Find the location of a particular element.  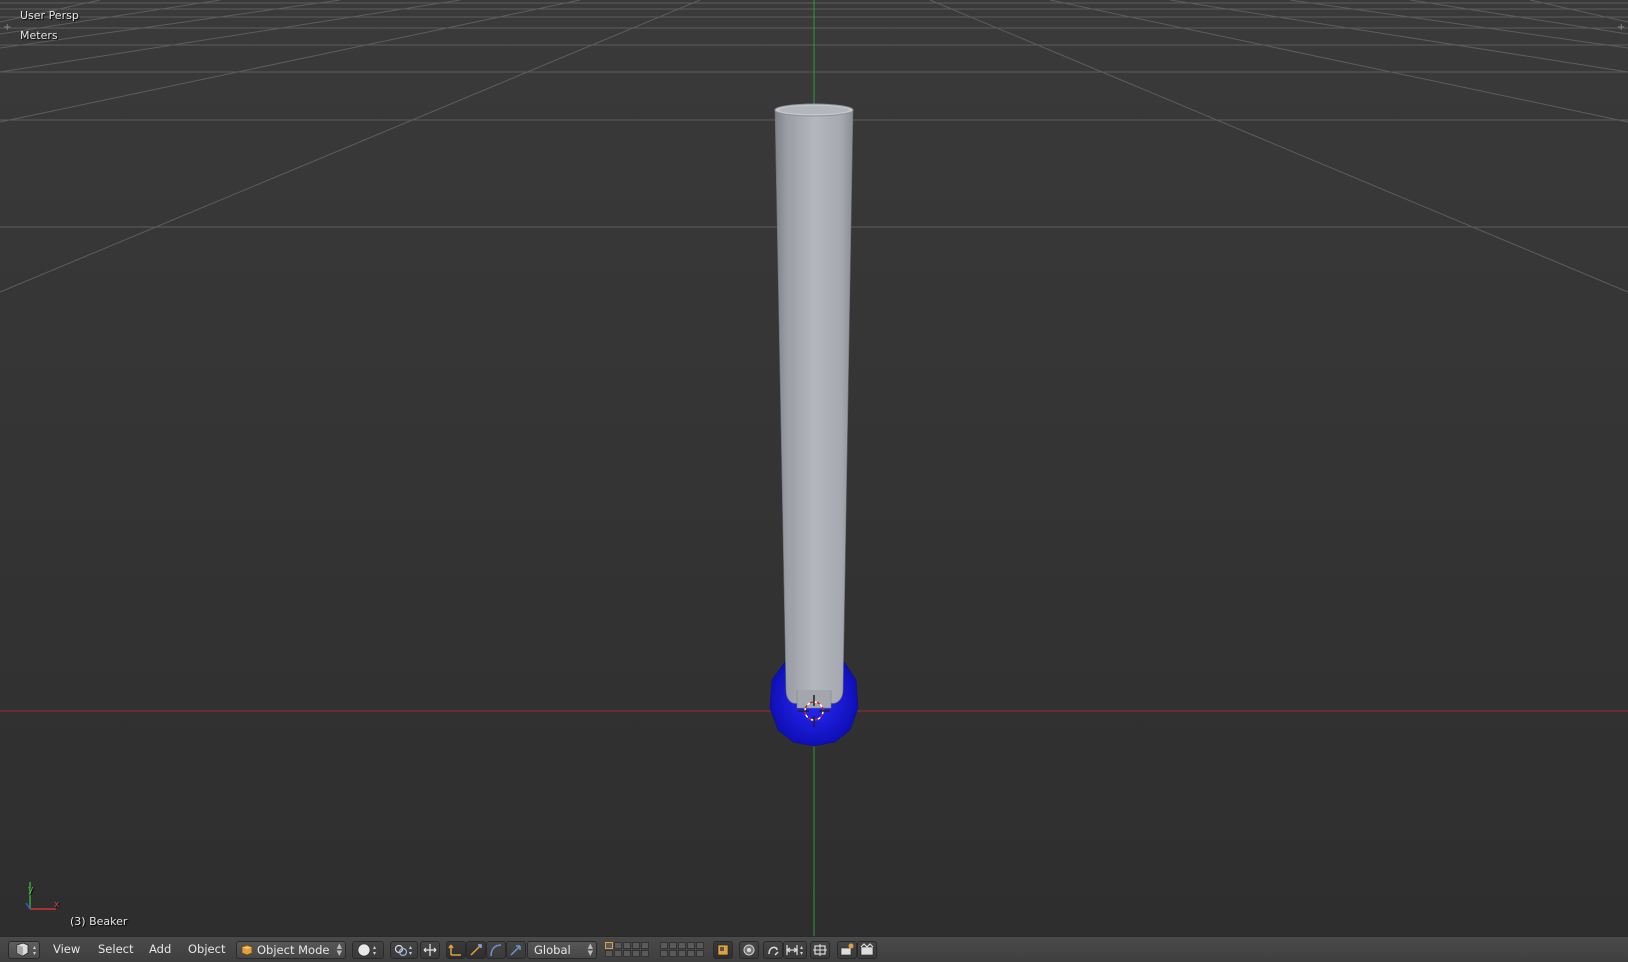

lock-layers-button is located at coordinates (723, 950).